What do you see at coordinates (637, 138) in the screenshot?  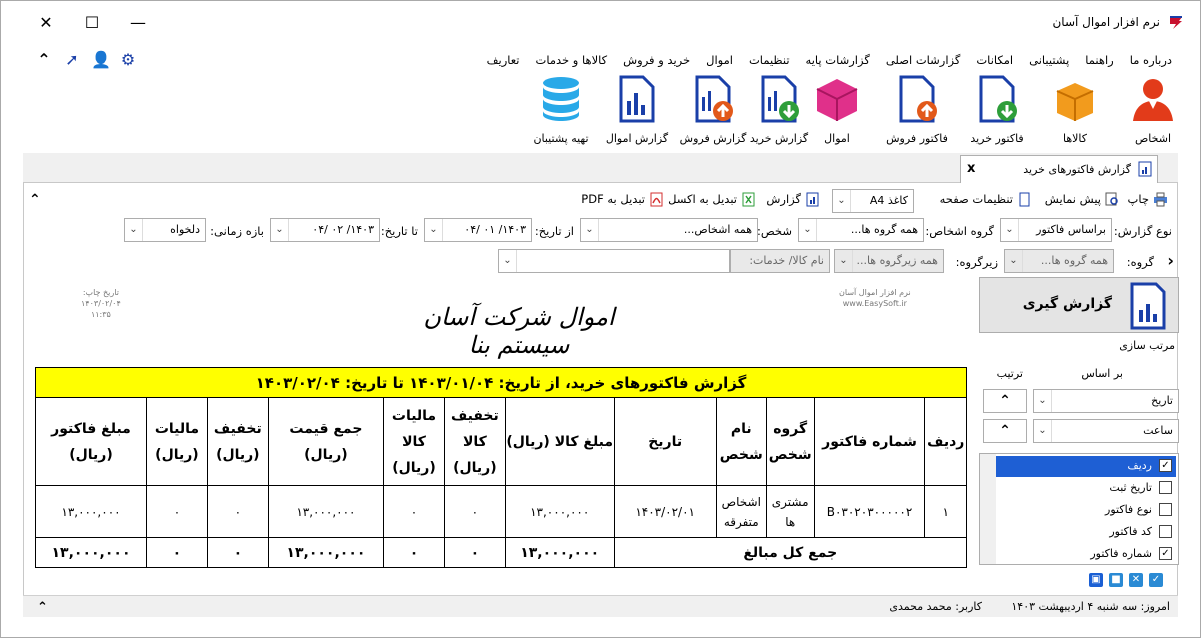 I see `ribbon-label: گزارش اموال` at bounding box center [637, 138].